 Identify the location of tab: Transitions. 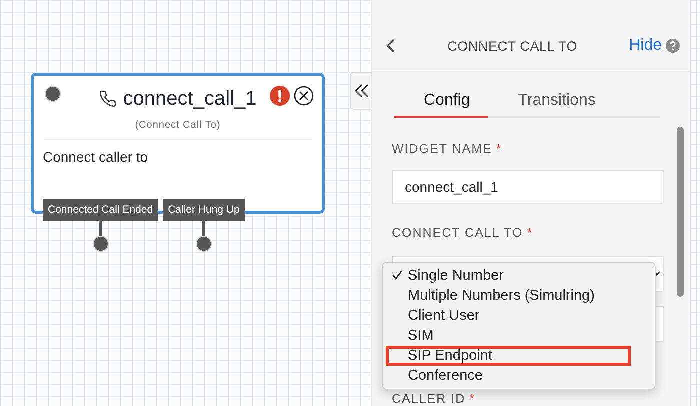
(551, 102).